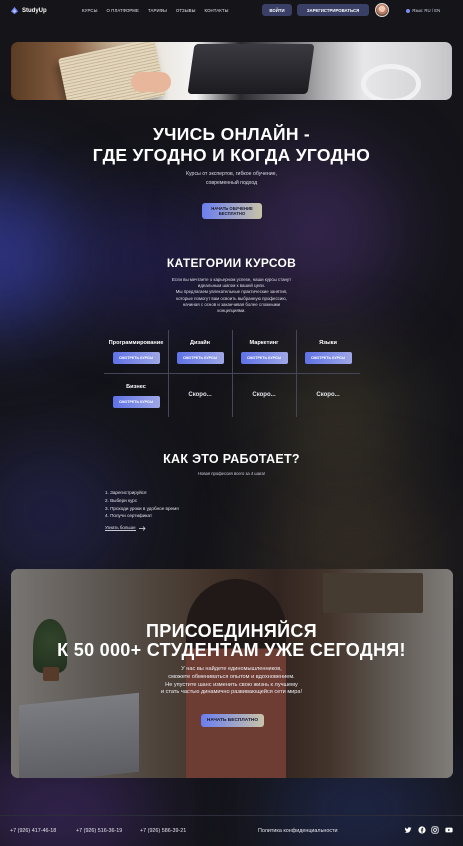 This screenshot has height=846, width=463. Describe the element at coordinates (449, 830) in the screenshot. I see `youtube-icon` at that location.